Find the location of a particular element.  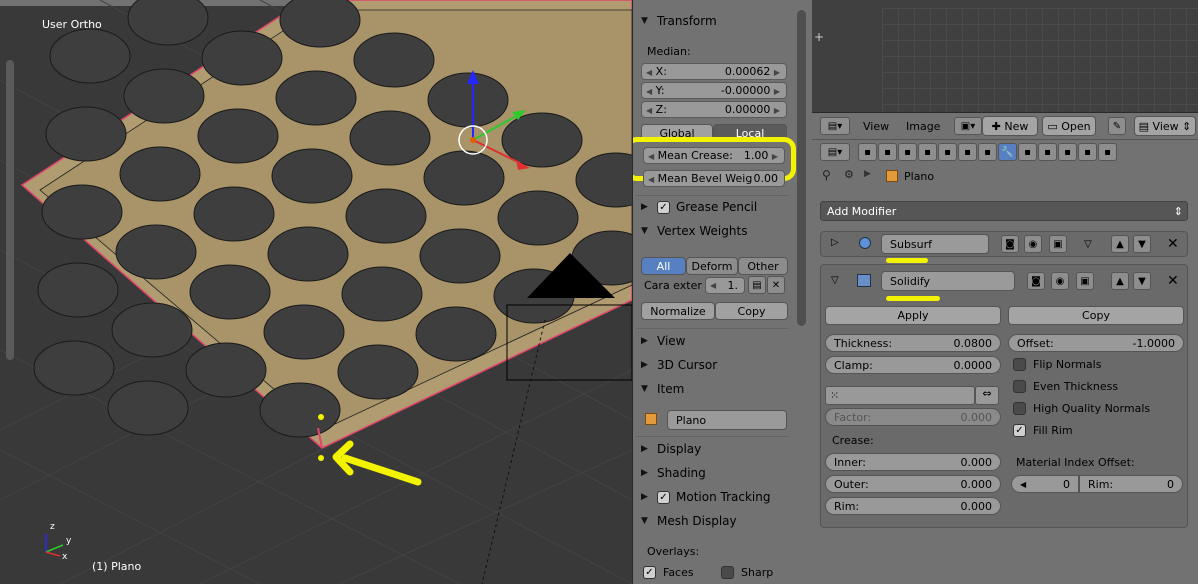

high-quality-normals-option: High Quality Normals is located at coordinates (1081, 408).